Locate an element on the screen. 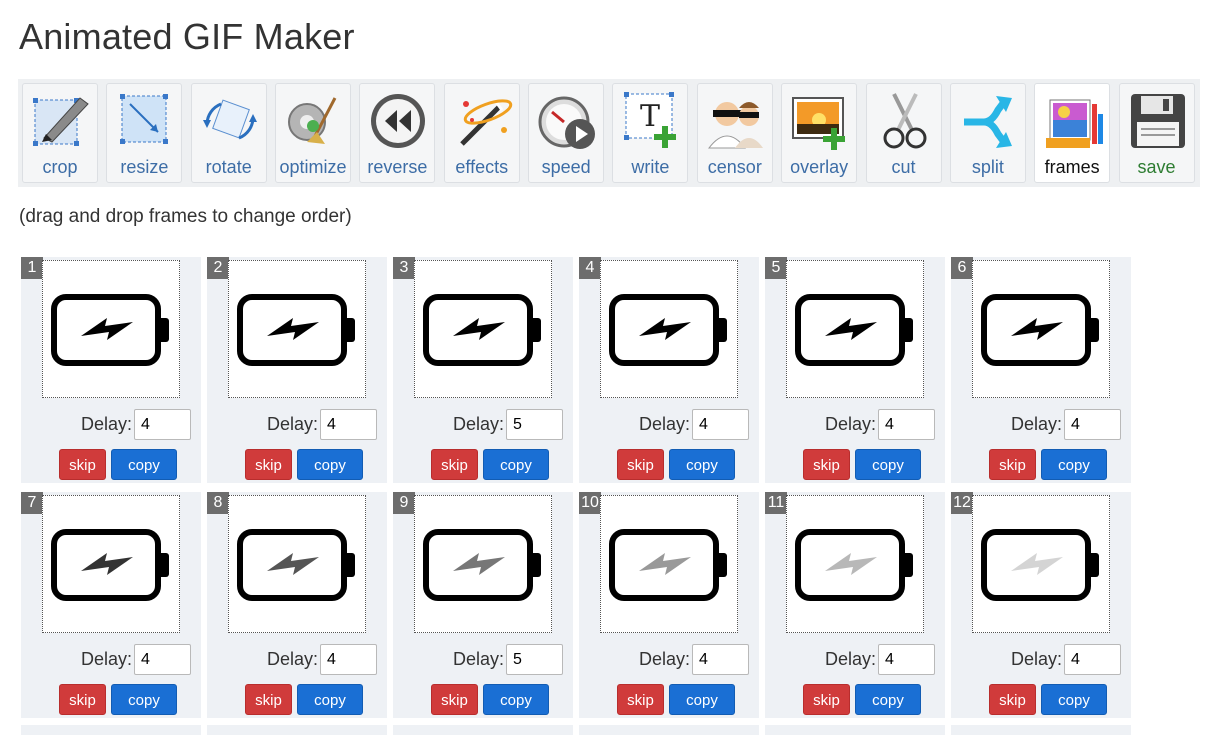  toolbar-censor-button: censor is located at coordinates (734, 133).